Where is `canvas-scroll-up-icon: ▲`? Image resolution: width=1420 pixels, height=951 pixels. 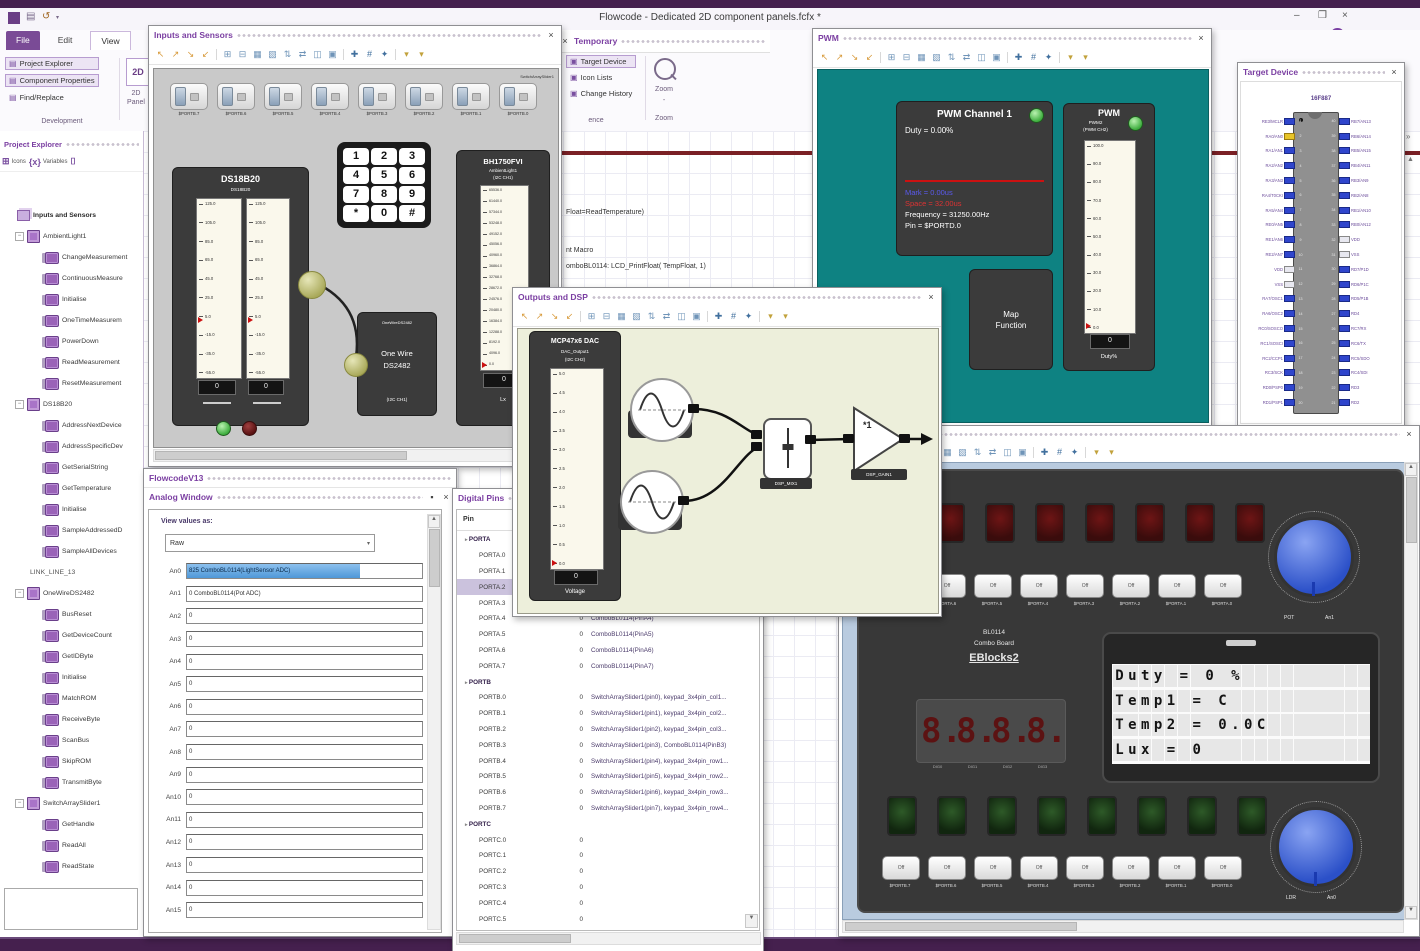
canvas-scroll-up-icon: ▲ is located at coordinates (1410, 159).